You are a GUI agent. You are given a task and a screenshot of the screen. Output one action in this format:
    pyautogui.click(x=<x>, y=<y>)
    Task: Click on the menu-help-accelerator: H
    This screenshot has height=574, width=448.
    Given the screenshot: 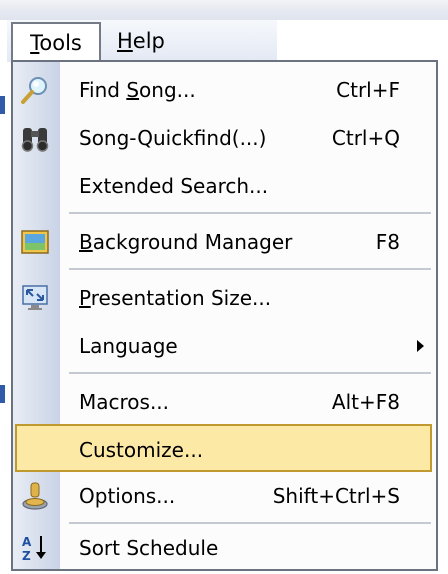 What is the action you would take?
    pyautogui.click(x=125, y=41)
    